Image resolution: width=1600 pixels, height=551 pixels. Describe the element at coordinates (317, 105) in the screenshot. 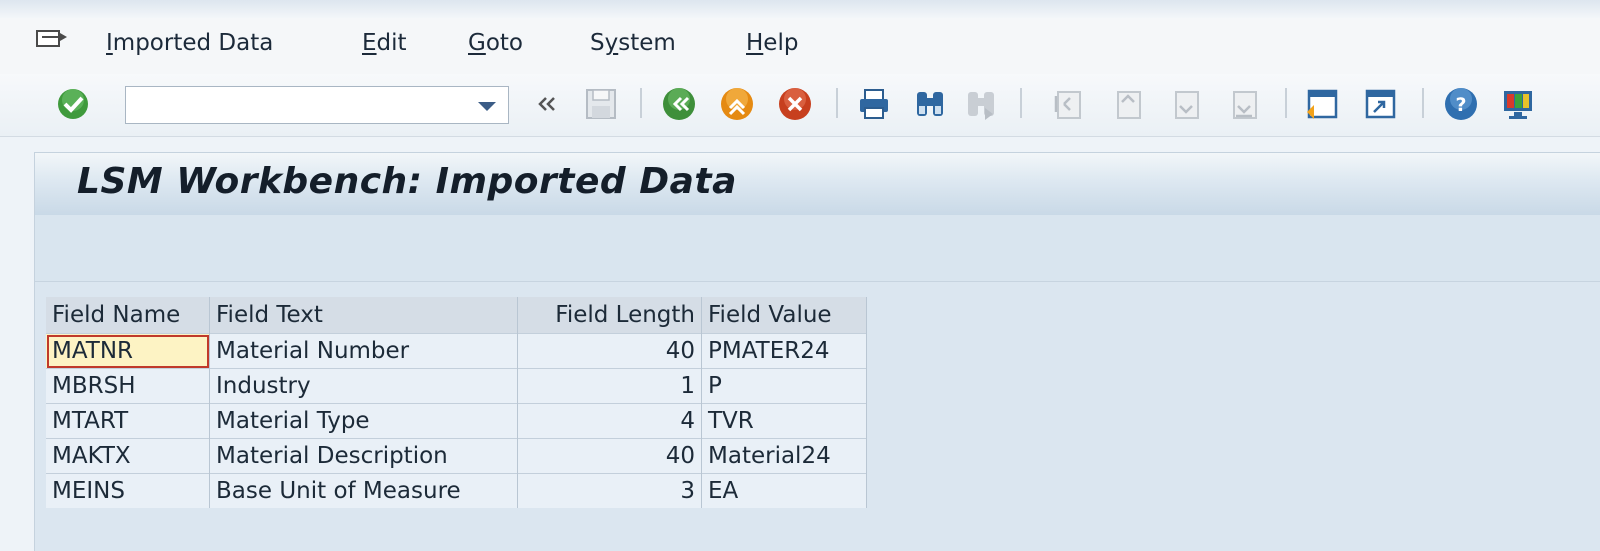

I see `command-field` at that location.